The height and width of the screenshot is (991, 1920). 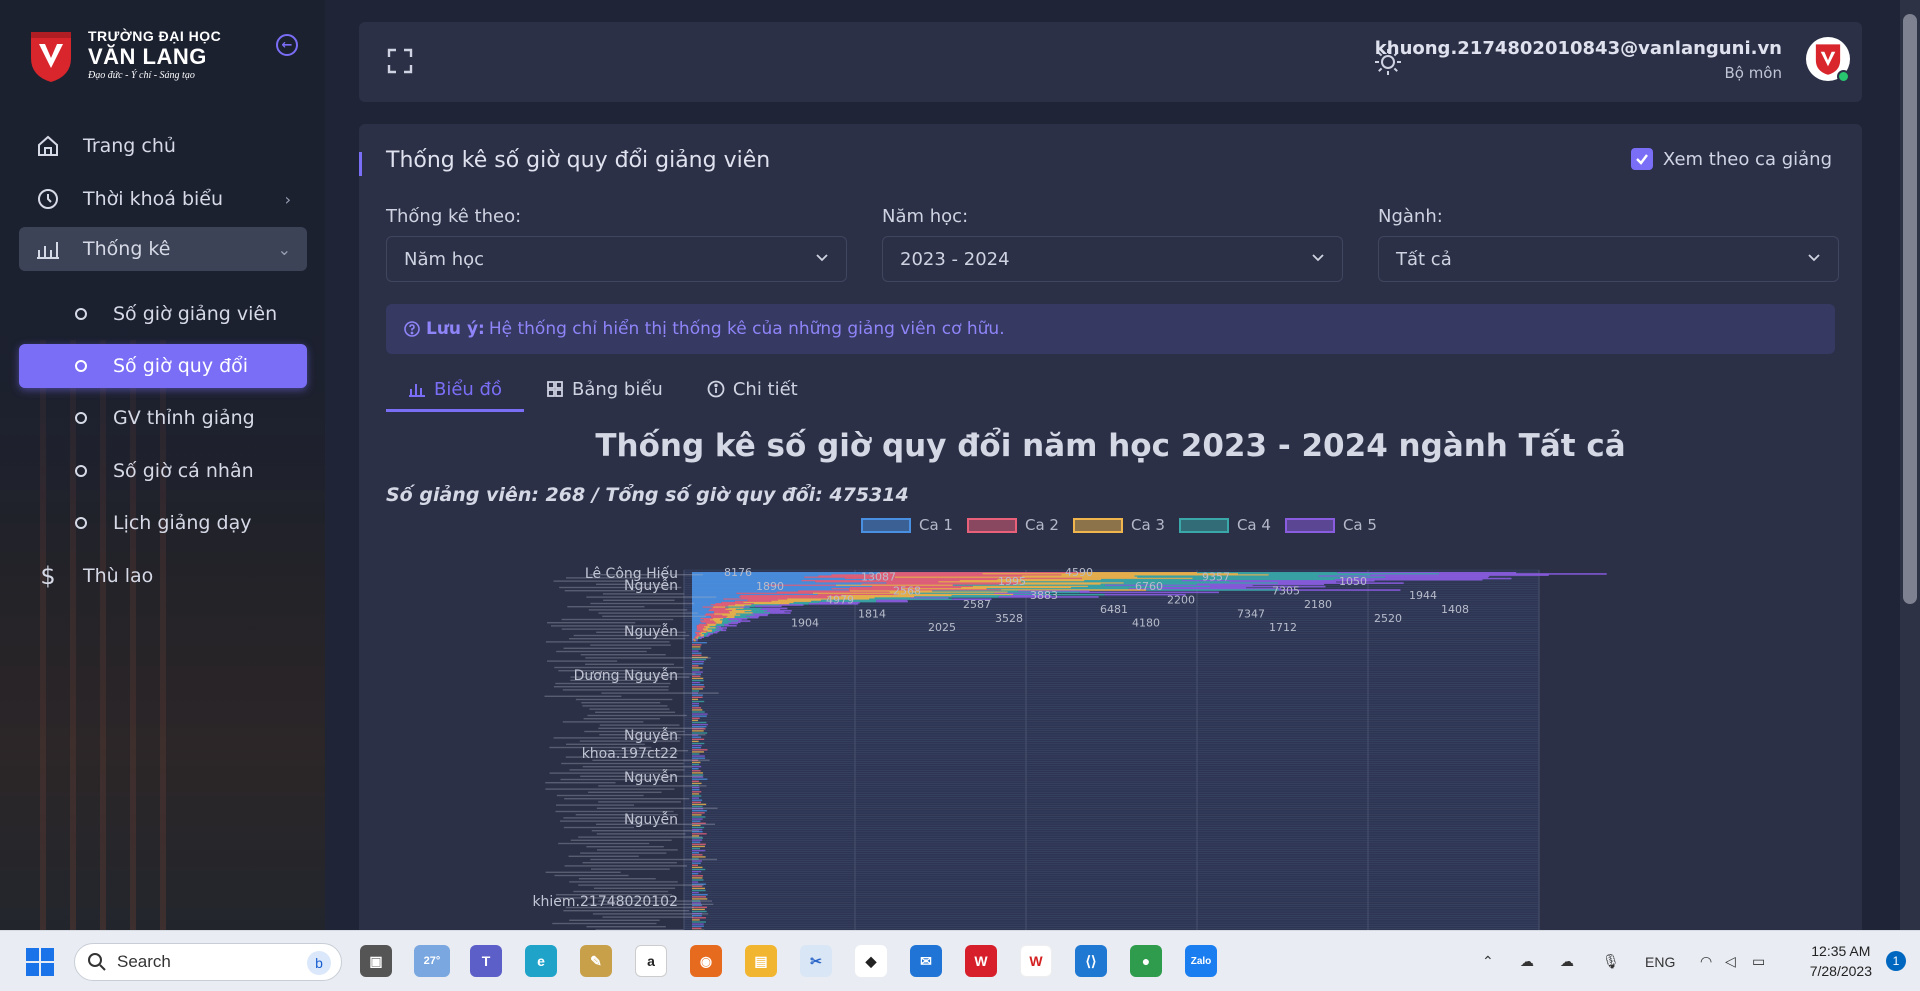 I want to click on data-label: 9357, so click(x=1216, y=577).